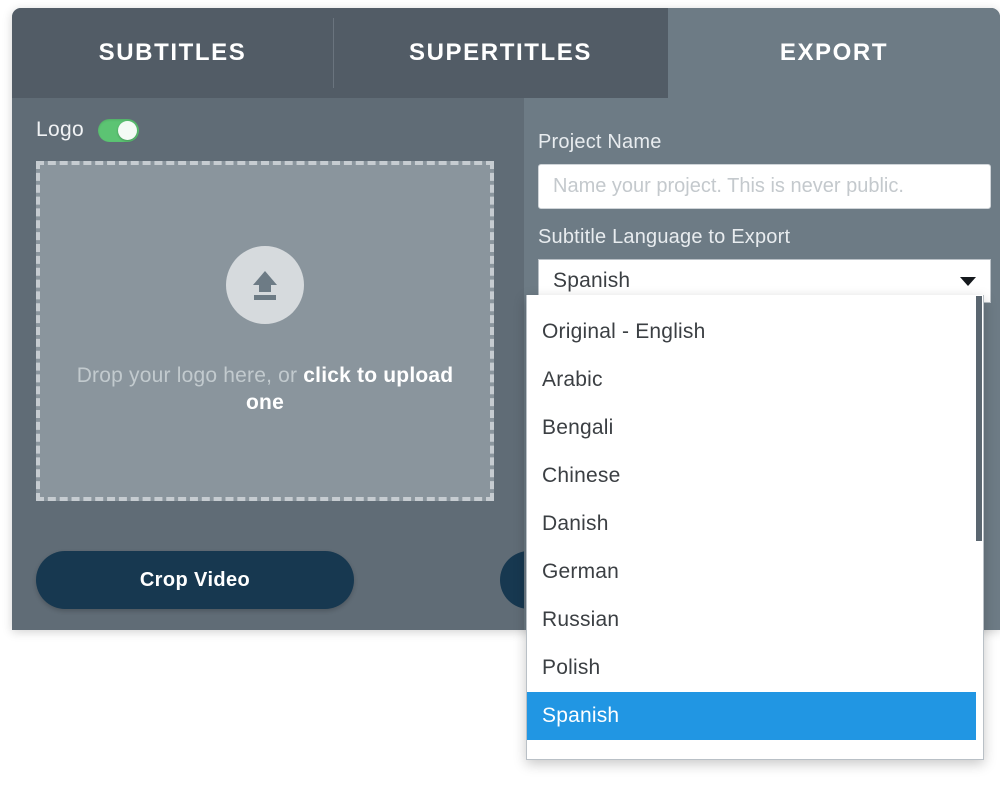  I want to click on dropdown-option: Bengali, so click(755, 428).